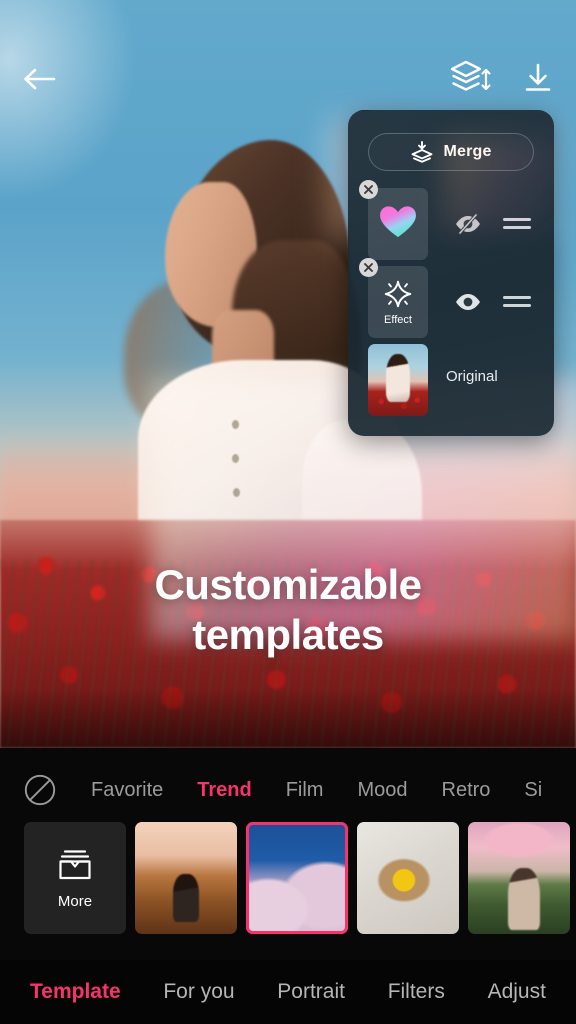 The width and height of the screenshot is (576, 1024). Describe the element at coordinates (382, 790) in the screenshot. I see `filter-tab-mood: Mood` at that location.